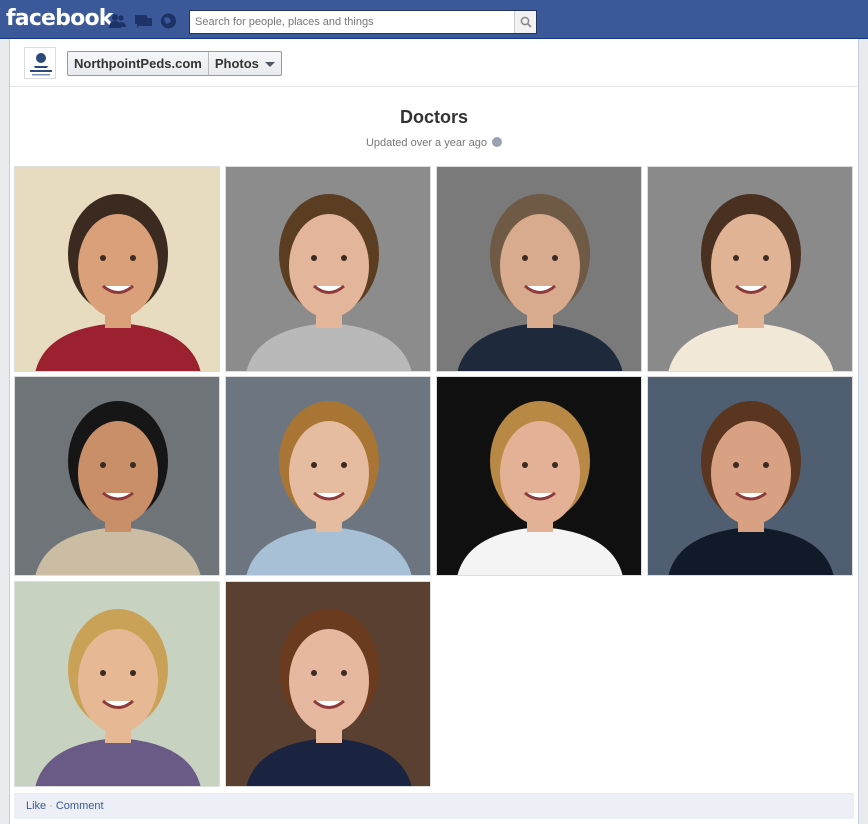  I want to click on comment-link: Comment, so click(80, 806).